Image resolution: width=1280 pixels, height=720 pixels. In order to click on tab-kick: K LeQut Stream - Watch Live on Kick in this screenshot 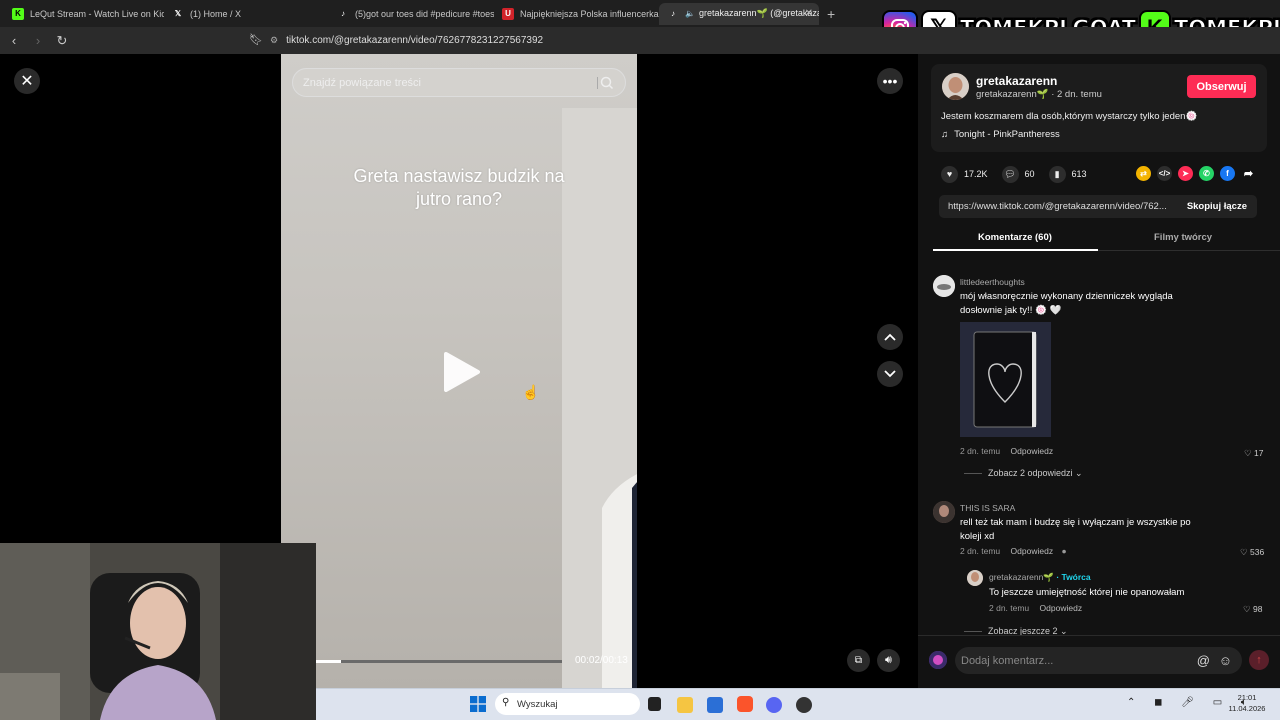, I will do `click(84, 14)`.